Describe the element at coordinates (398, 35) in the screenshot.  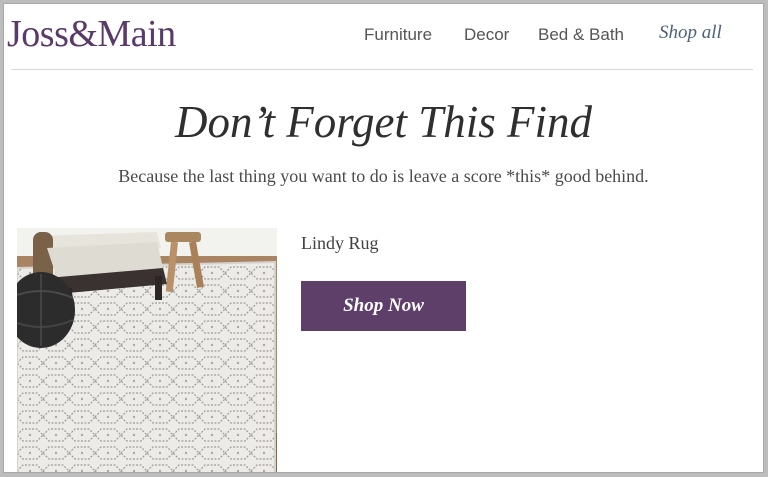
I see `nav-link-furniture: Furniture` at that location.